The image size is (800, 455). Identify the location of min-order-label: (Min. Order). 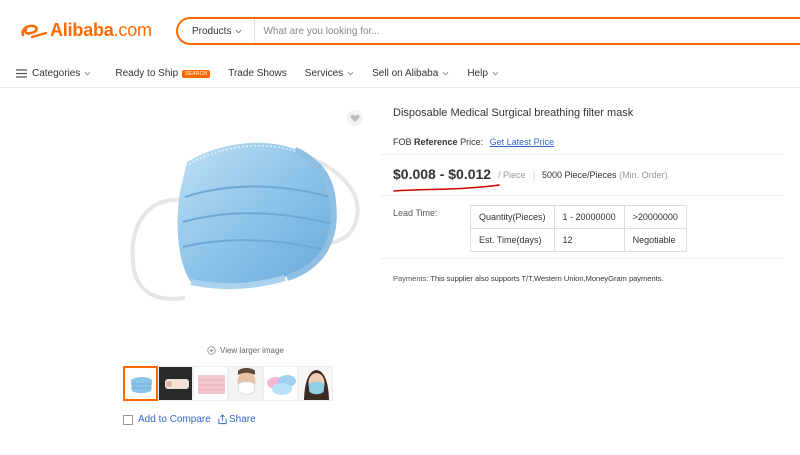
(643, 175).